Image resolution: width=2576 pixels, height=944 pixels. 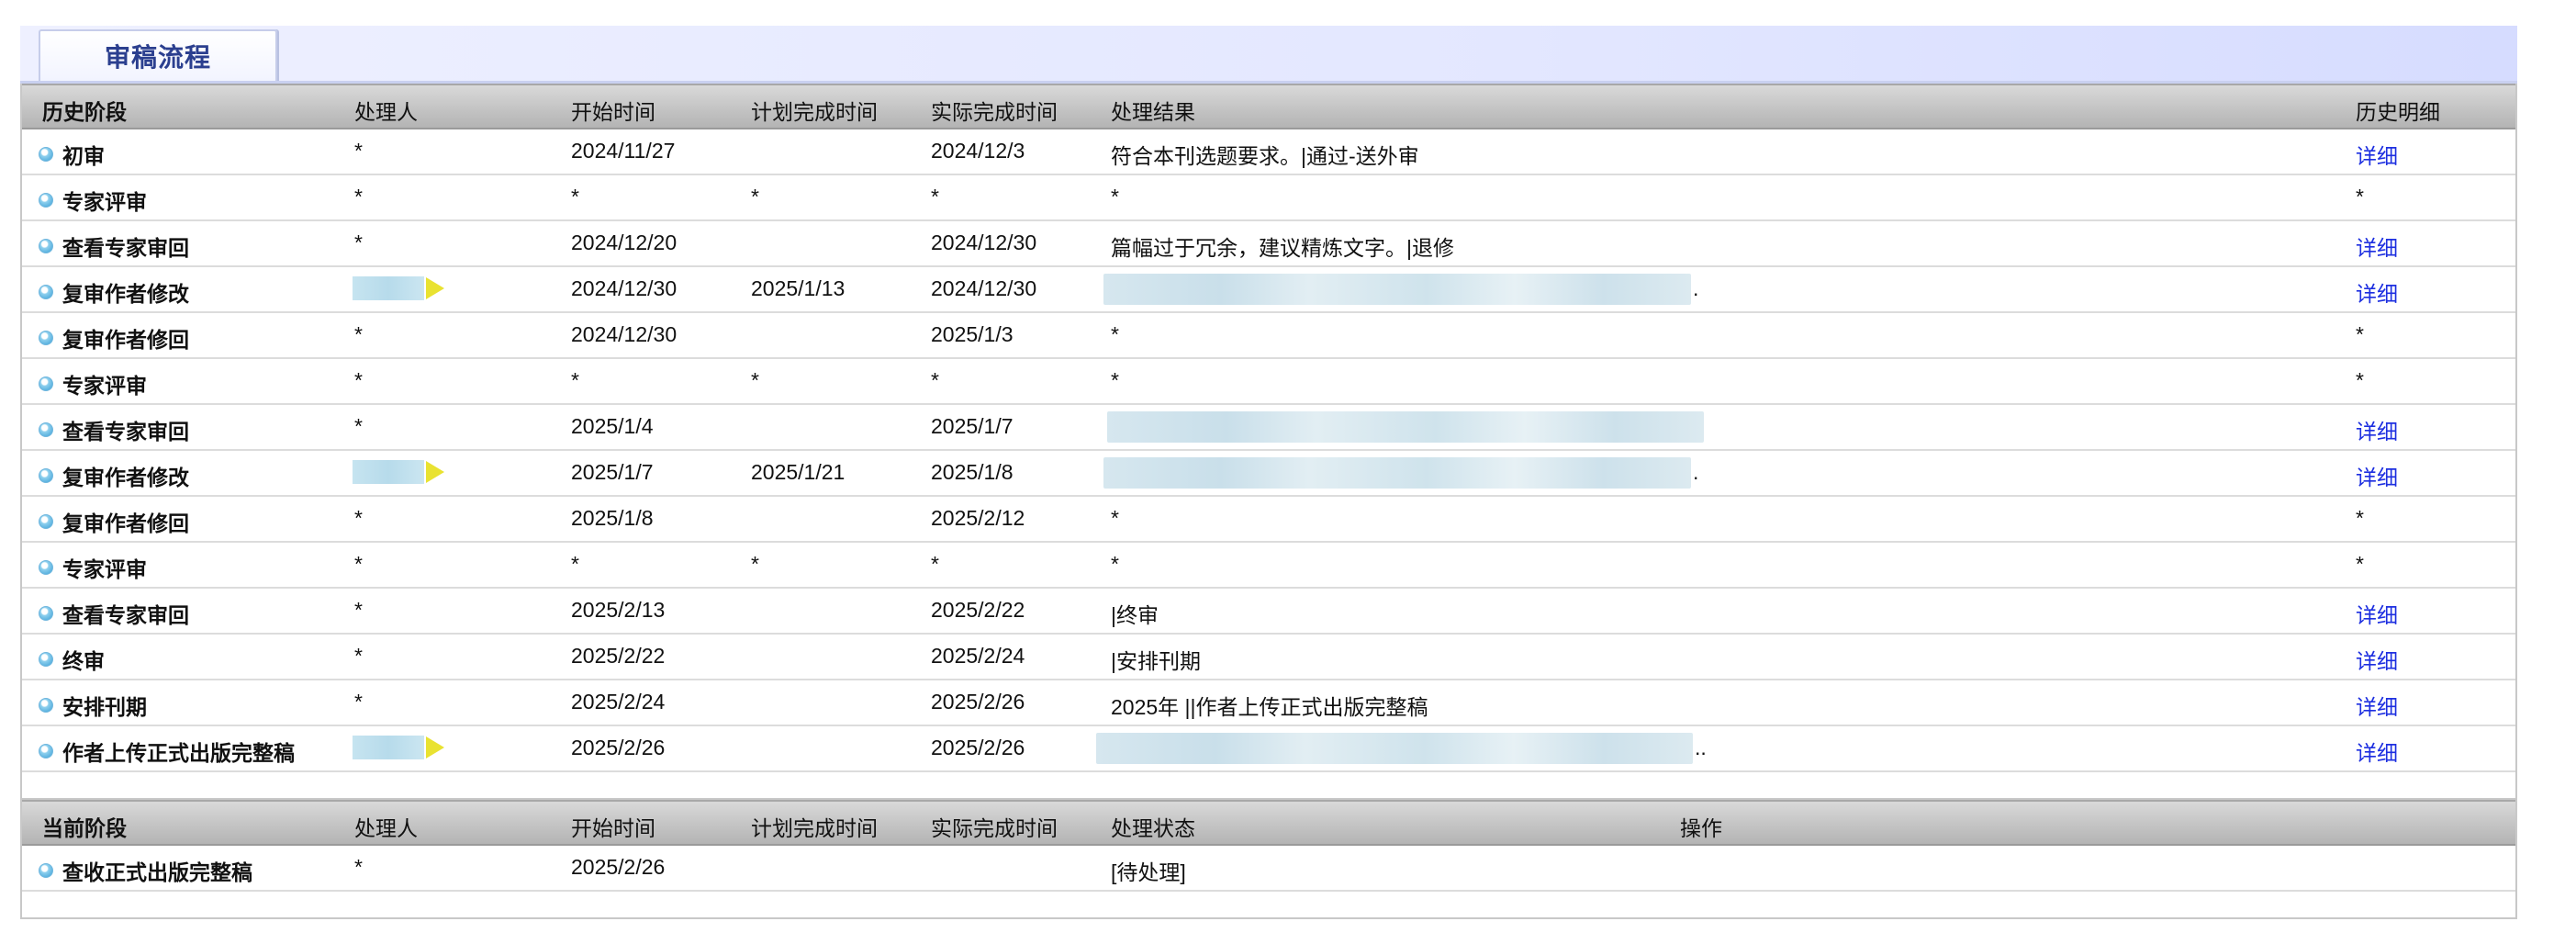 What do you see at coordinates (575, 196) in the screenshot?
I see `start-time-cell: *` at bounding box center [575, 196].